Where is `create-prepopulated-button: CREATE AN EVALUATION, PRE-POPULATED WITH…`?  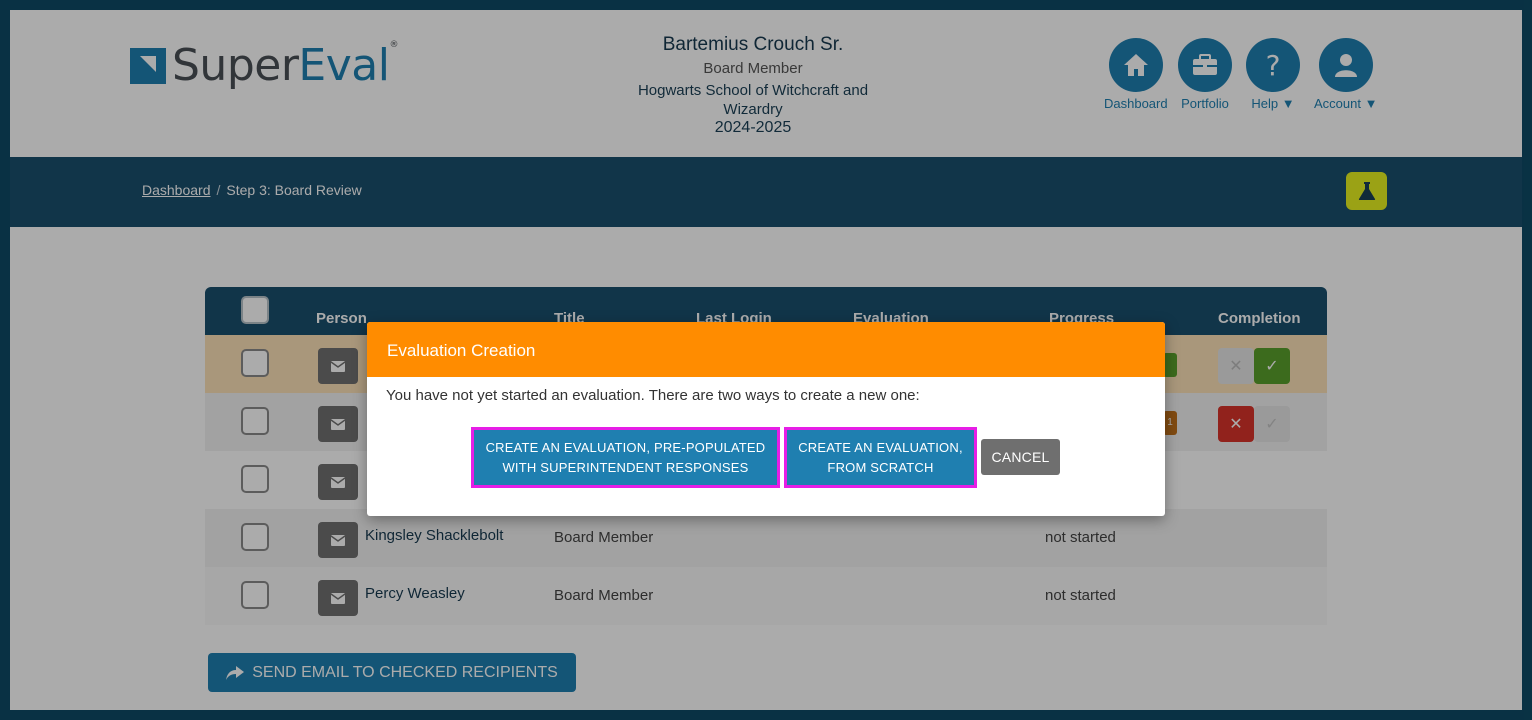 create-prepopulated-button: CREATE AN EVALUATION, PRE-POPULATED WITH… is located at coordinates (625, 457).